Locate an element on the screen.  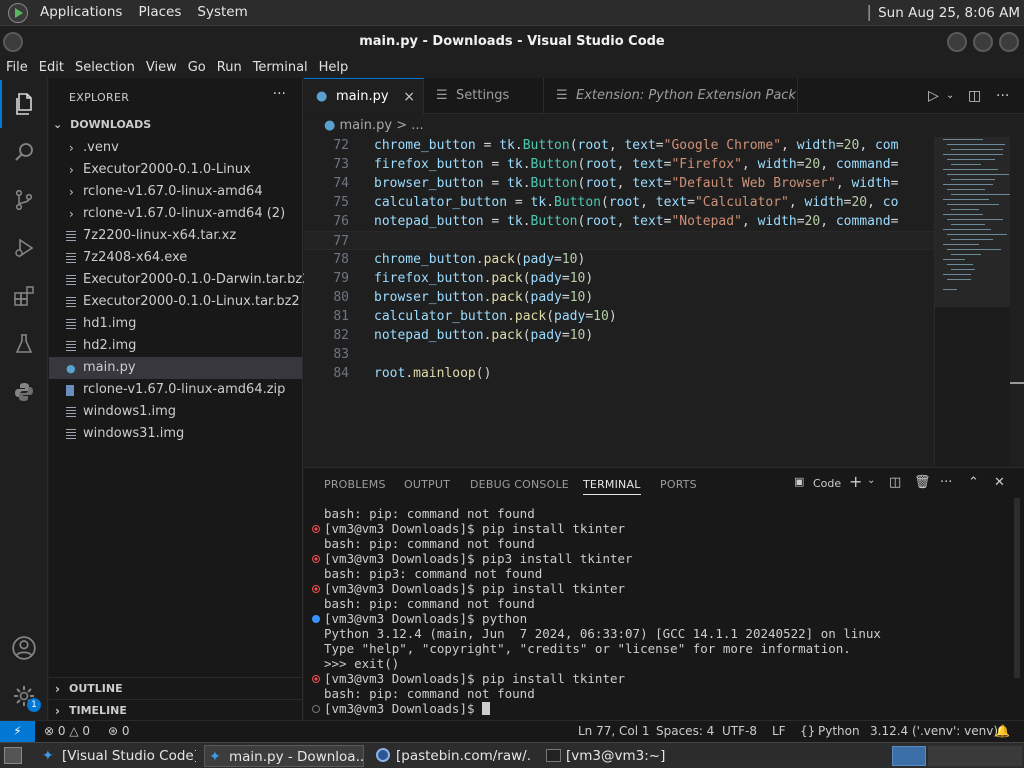
tree-folder: › Executor2000-0.1.0-Linux is located at coordinates (175, 170).